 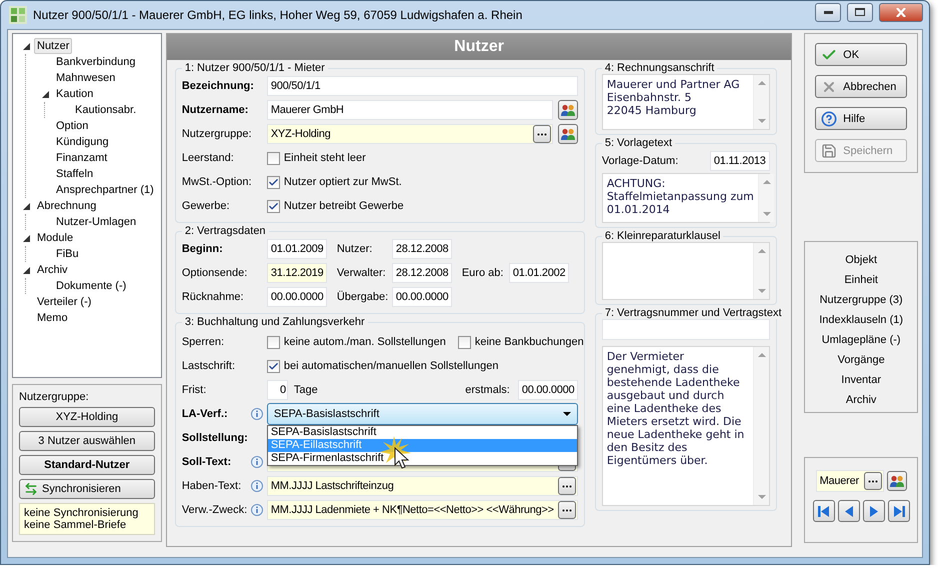 What do you see at coordinates (538, 273) in the screenshot?
I see `date-field: 01.01.2002` at bounding box center [538, 273].